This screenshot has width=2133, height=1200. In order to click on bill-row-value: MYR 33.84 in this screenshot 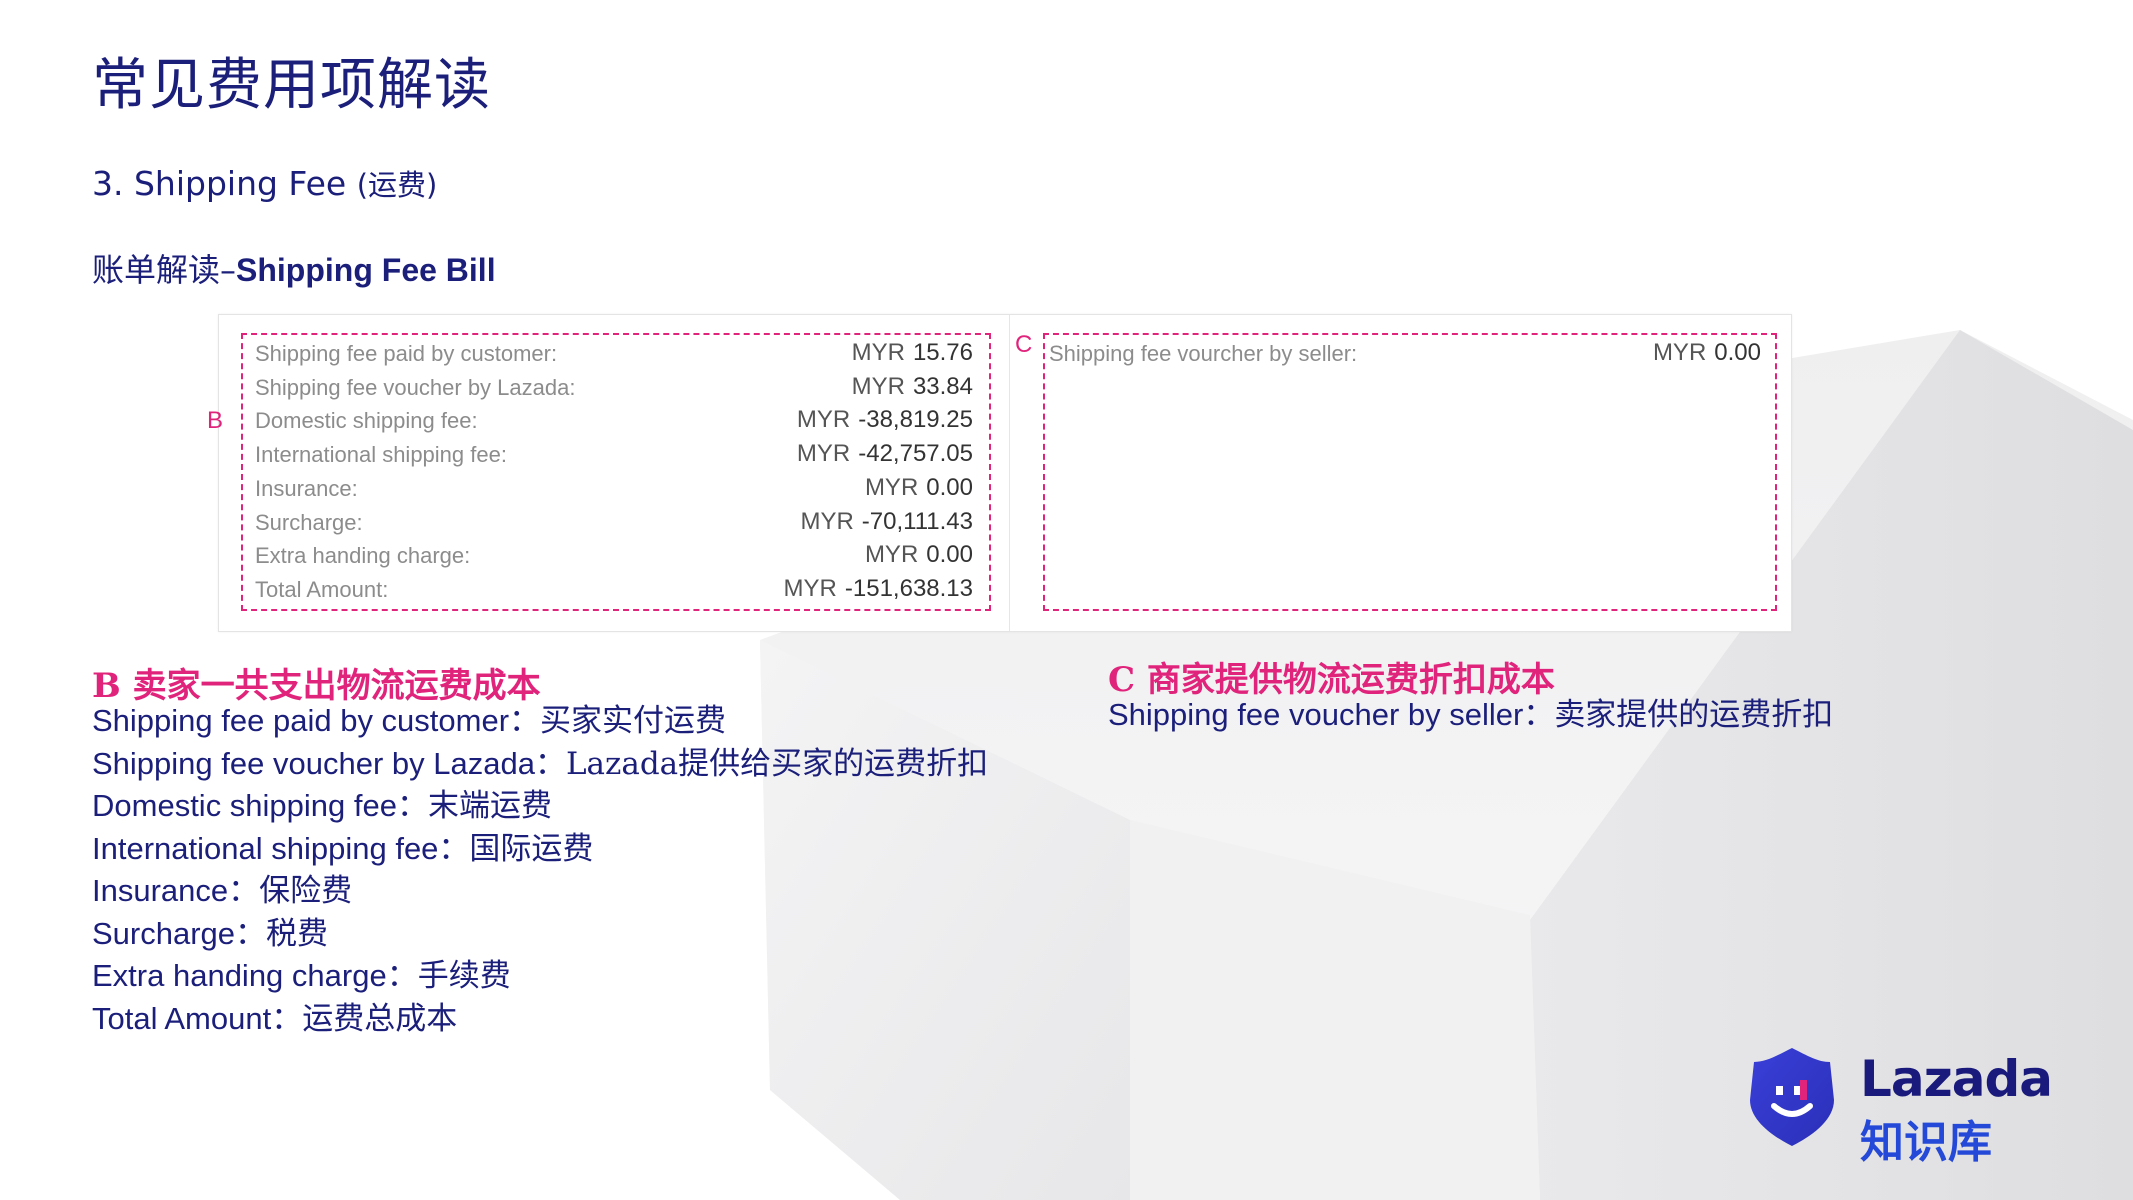, I will do `click(912, 387)`.